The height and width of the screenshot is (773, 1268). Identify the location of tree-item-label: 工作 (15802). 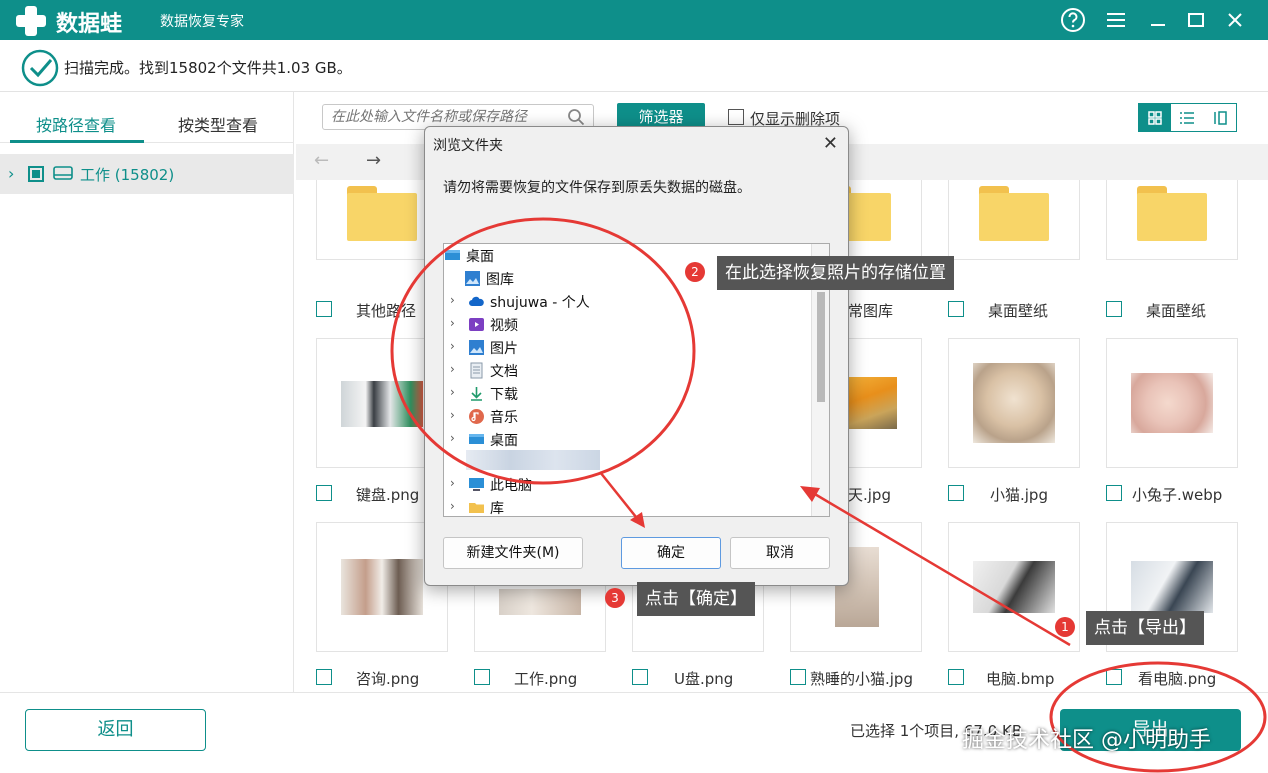
(127, 175).